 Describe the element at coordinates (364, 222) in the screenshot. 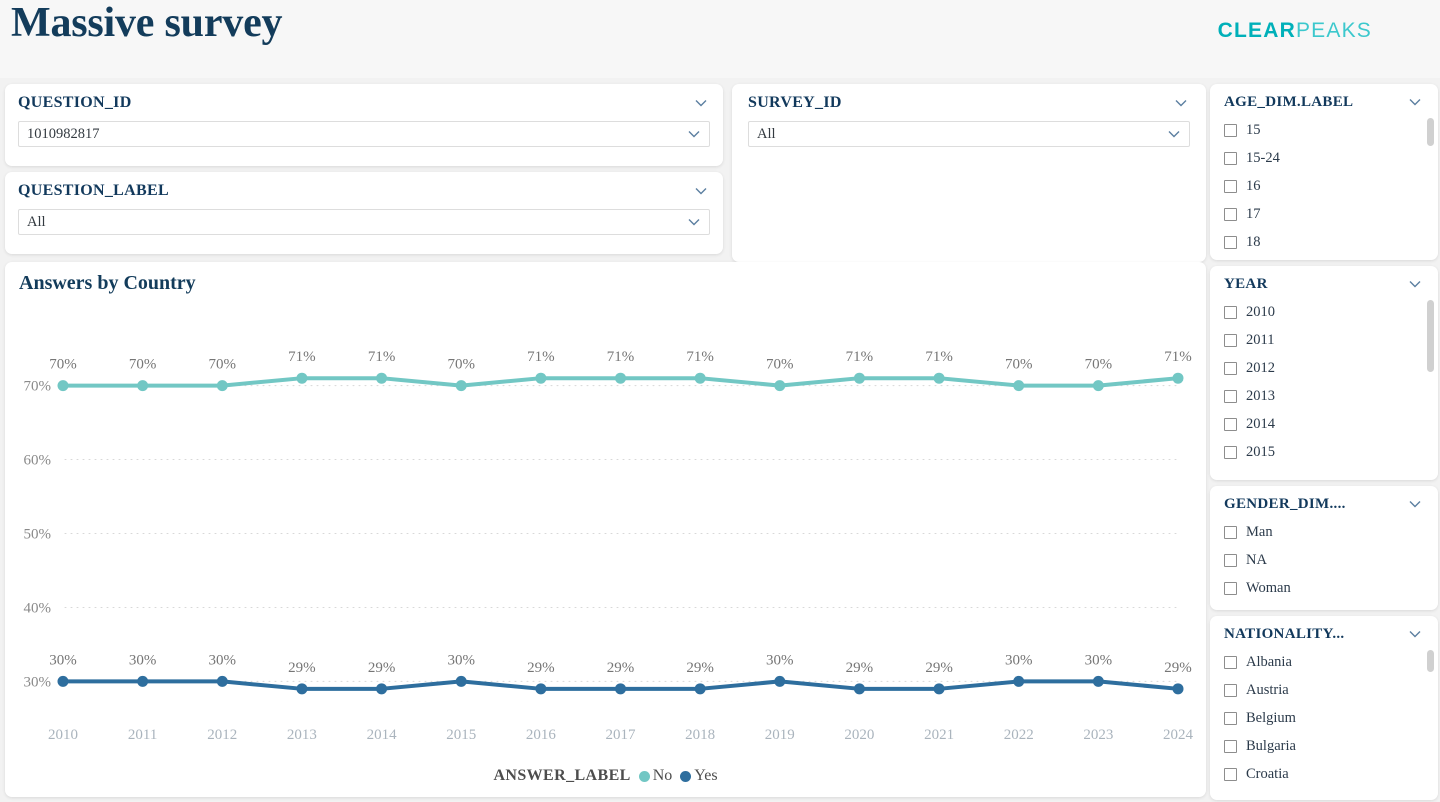

I see `question-label-select: All` at that location.